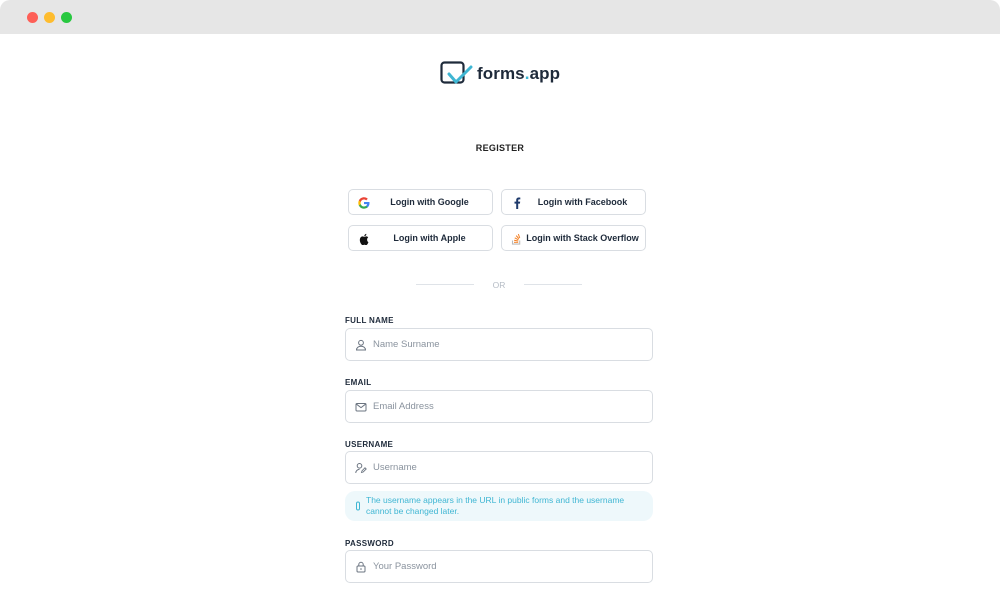  Describe the element at coordinates (358, 506) in the screenshot. I see `info-icon` at that location.